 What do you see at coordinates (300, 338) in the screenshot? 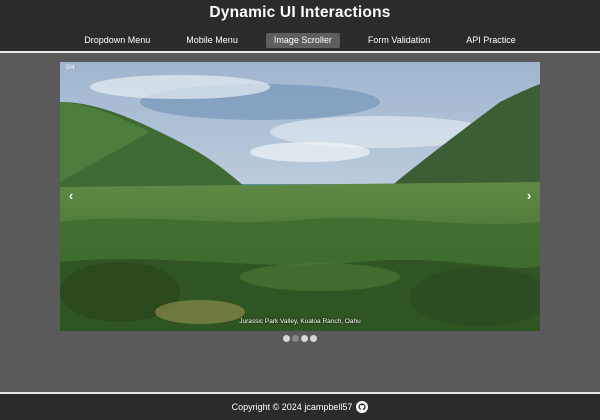
I see `slide-dots` at bounding box center [300, 338].